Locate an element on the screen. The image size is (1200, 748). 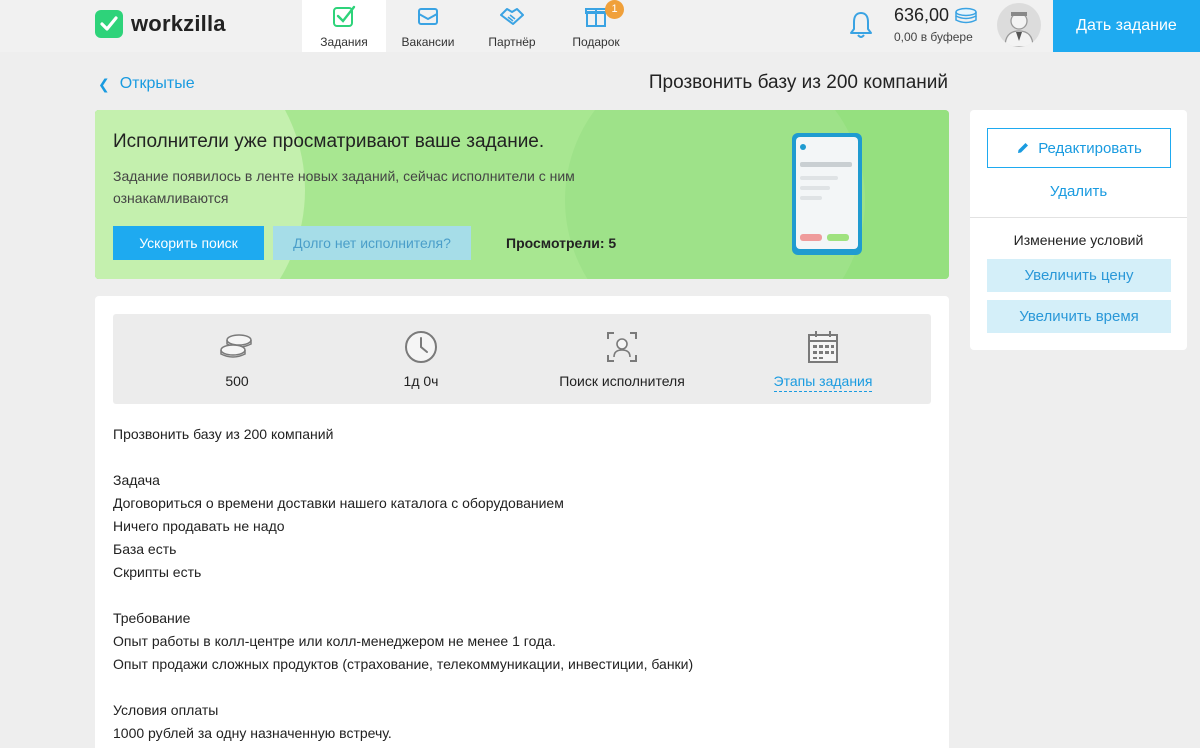
bell-icon is located at coordinates (861, 25).